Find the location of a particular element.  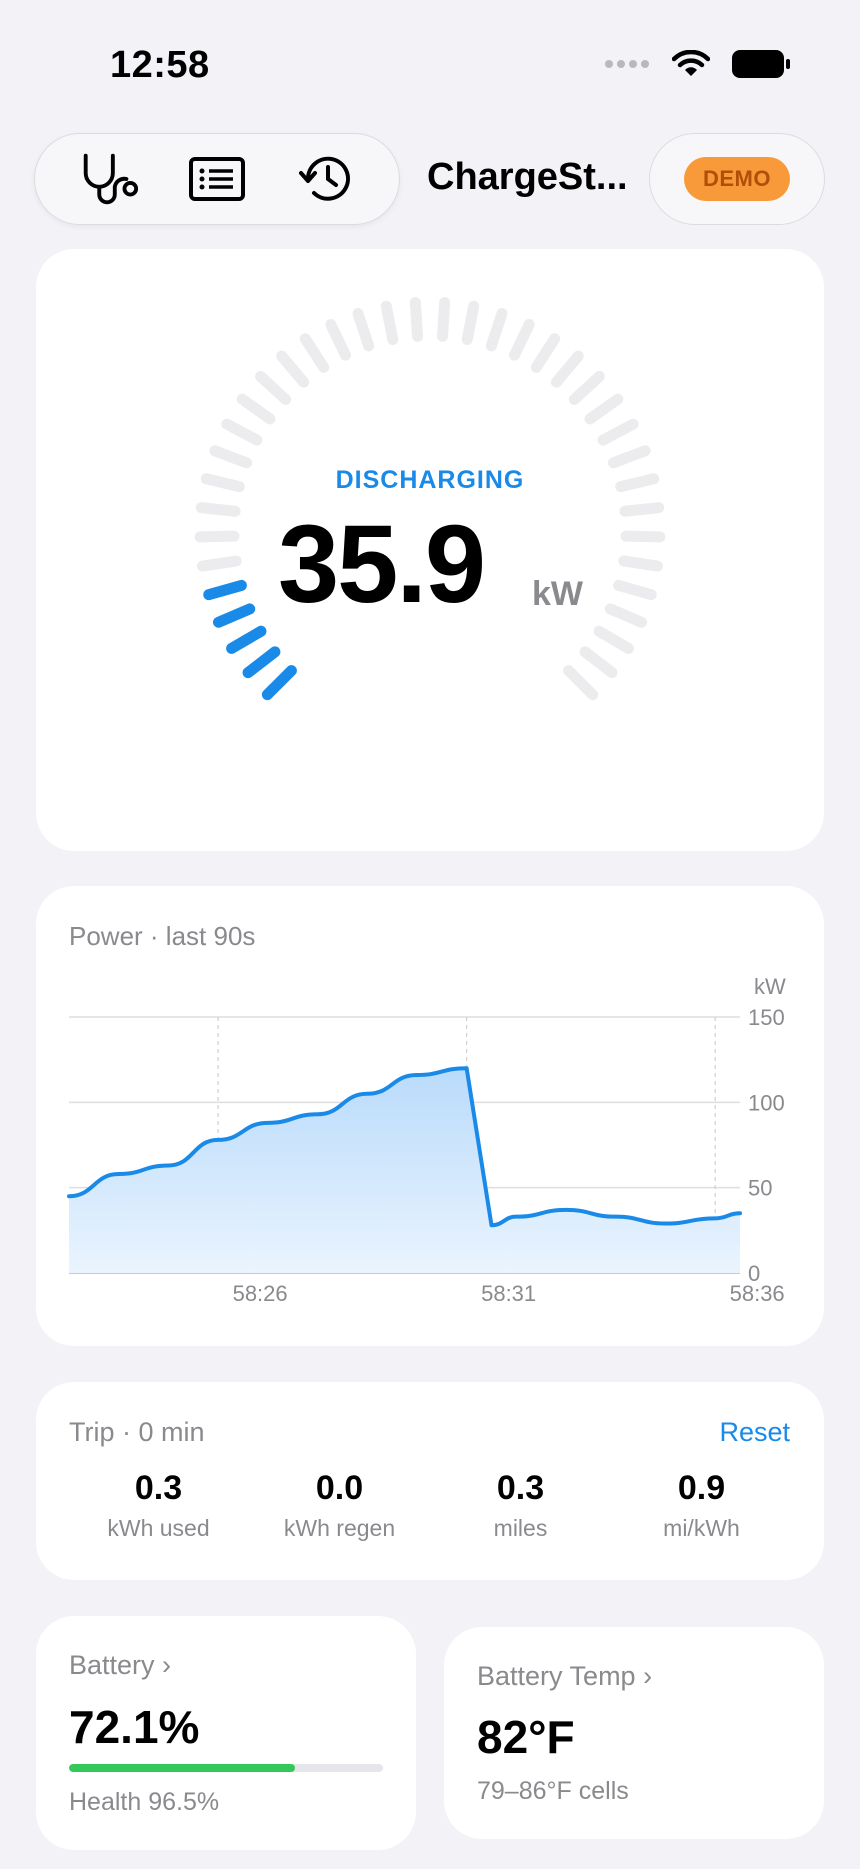

trip-stat-label: kWh regen is located at coordinates (339, 1528).